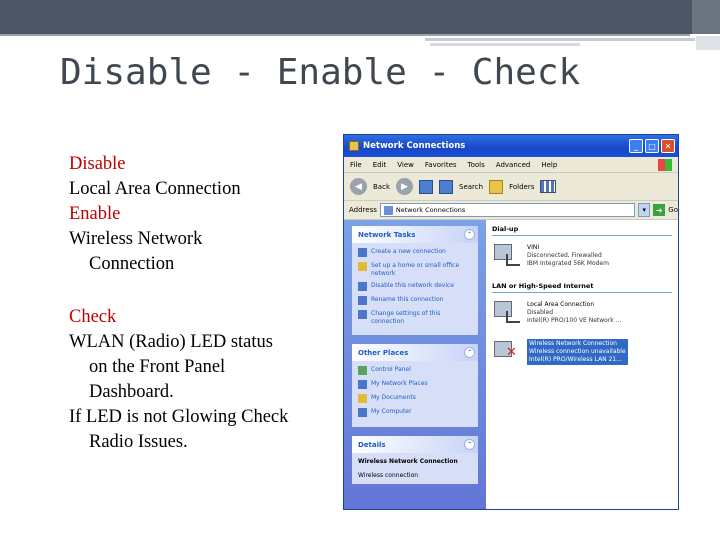  I want to click on wireless-connection-icon: ✕, so click(507, 352).